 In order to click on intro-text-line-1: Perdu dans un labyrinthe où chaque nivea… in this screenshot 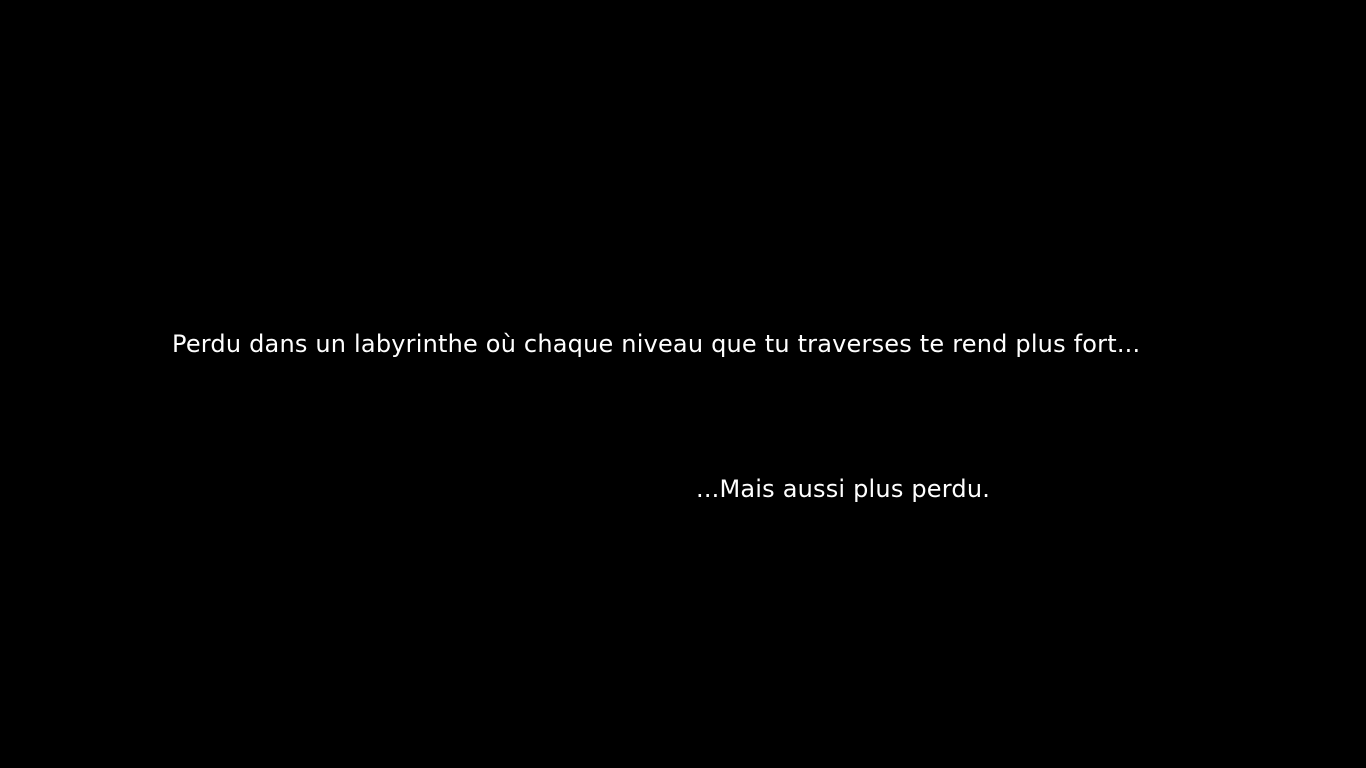, I will do `click(656, 344)`.